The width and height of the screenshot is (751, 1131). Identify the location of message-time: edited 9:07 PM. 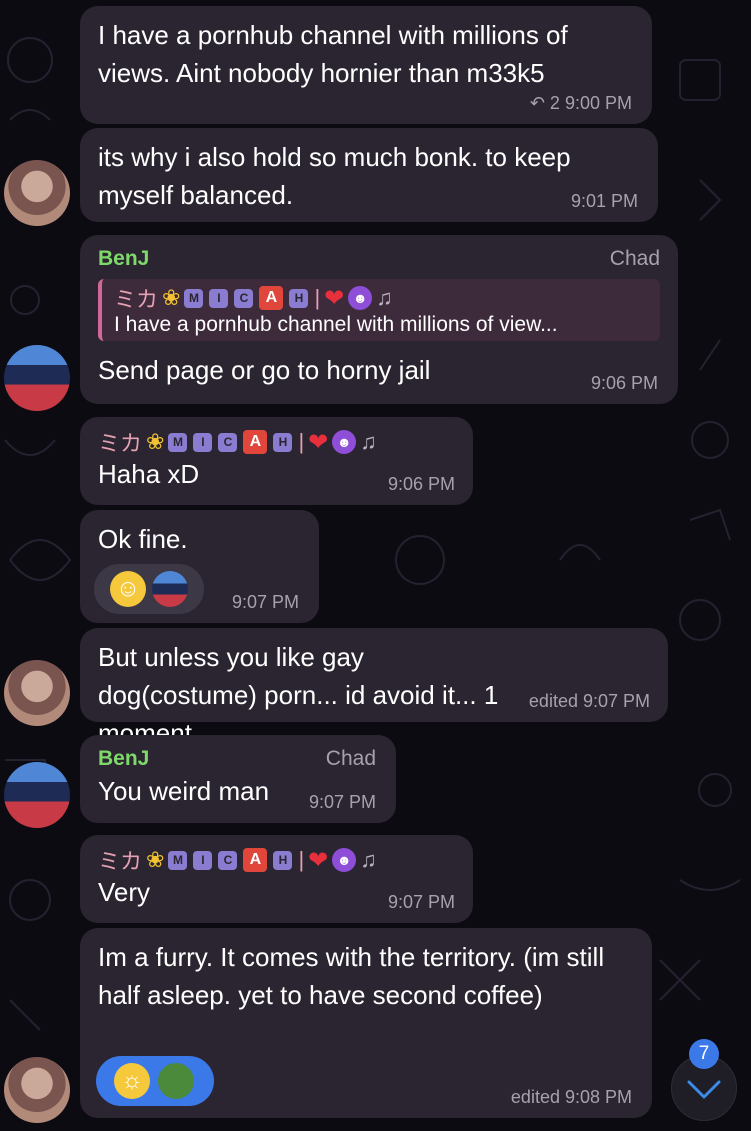
(589, 701).